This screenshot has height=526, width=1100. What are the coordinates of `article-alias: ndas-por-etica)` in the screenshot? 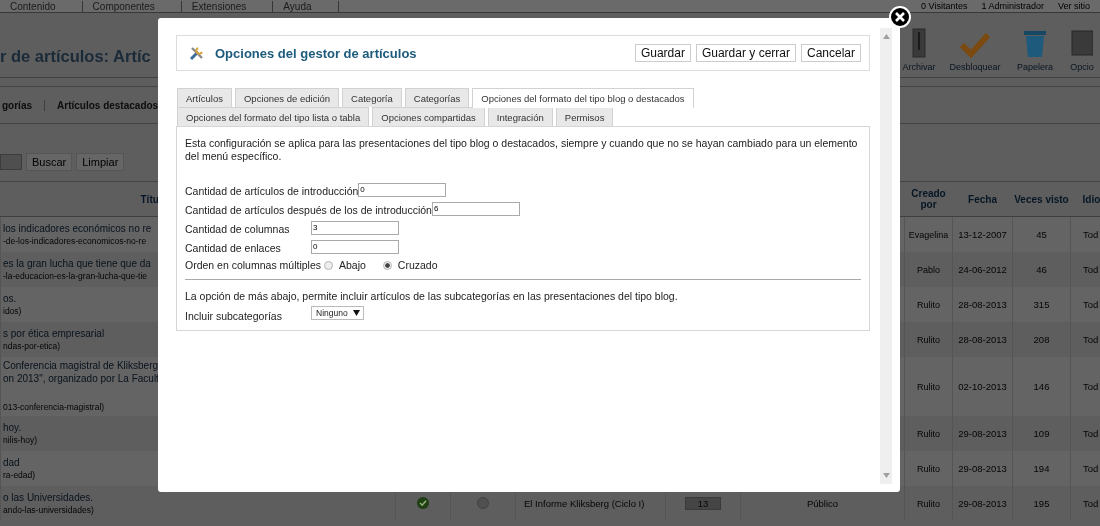 It's located at (32, 346).